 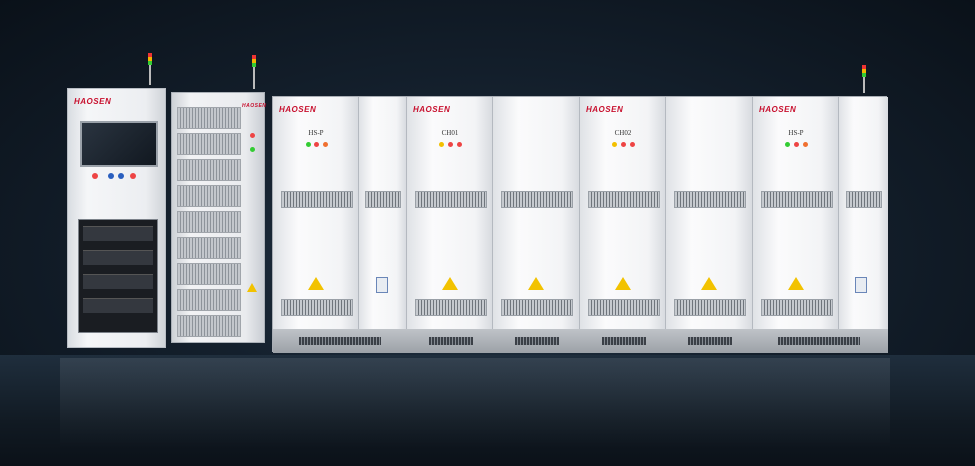 What do you see at coordinates (580, 341) in the screenshot?
I see `cabinet-base` at bounding box center [580, 341].